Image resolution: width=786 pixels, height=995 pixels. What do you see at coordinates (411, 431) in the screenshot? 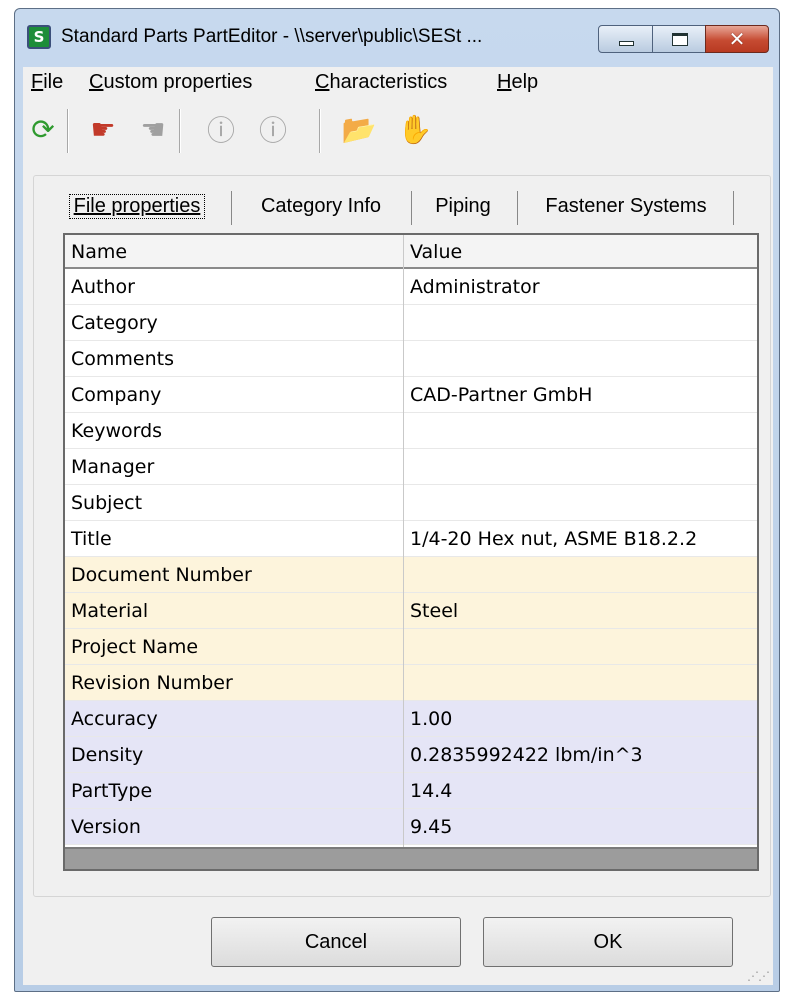
I see `table-row: Keywords` at bounding box center [411, 431].